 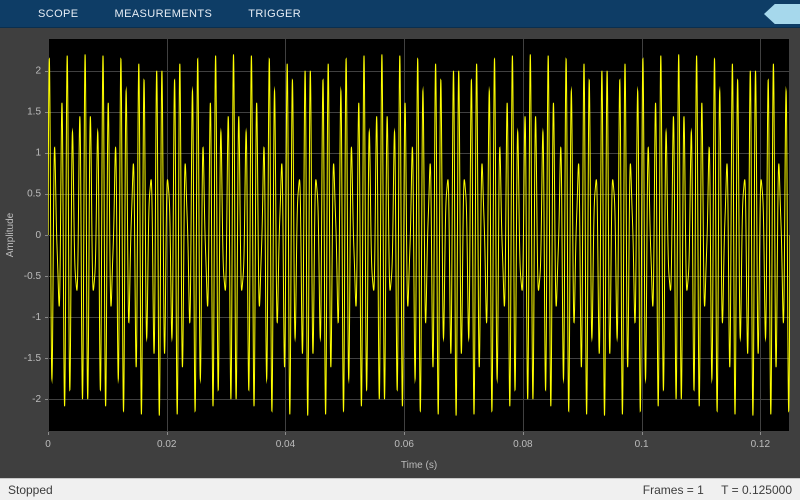 I want to click on status-text: Stopped, so click(x=30, y=489).